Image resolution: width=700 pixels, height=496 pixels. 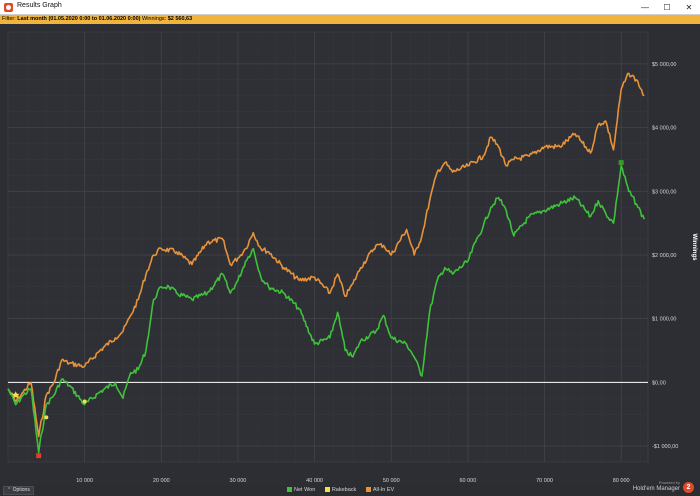 What do you see at coordinates (39, 5) in the screenshot?
I see `window-title: Results Graph` at bounding box center [39, 5].